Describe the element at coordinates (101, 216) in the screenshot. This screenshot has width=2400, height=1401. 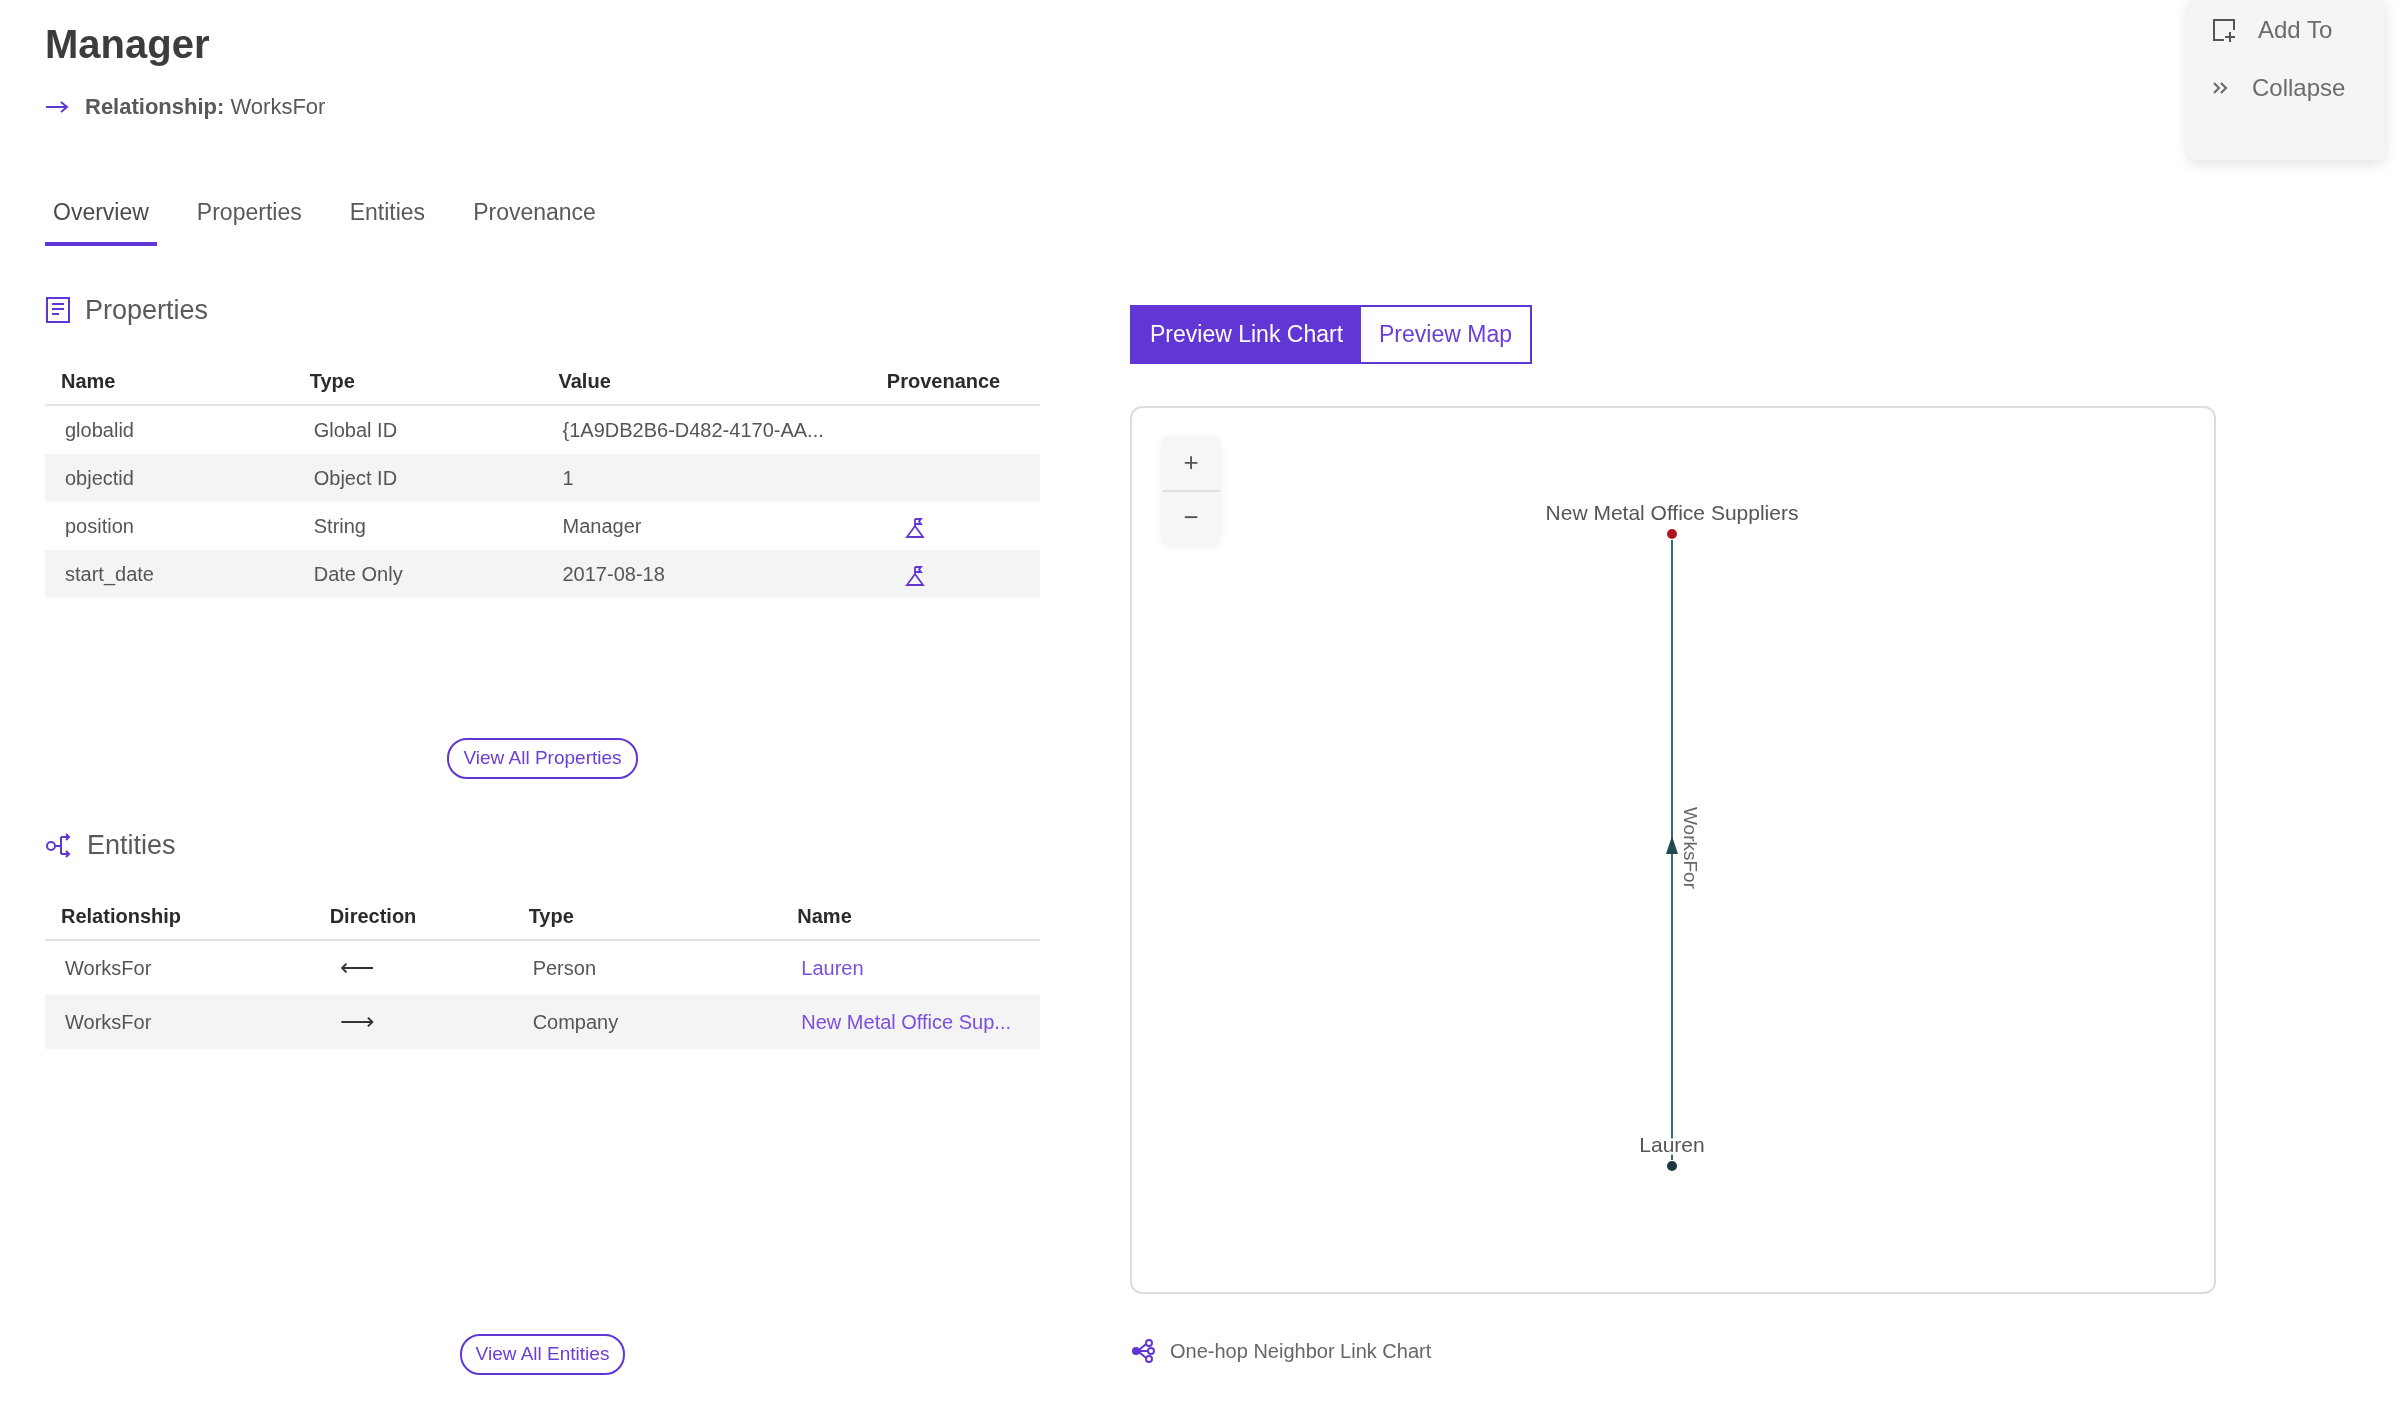
I see `tab: Overview` at that location.